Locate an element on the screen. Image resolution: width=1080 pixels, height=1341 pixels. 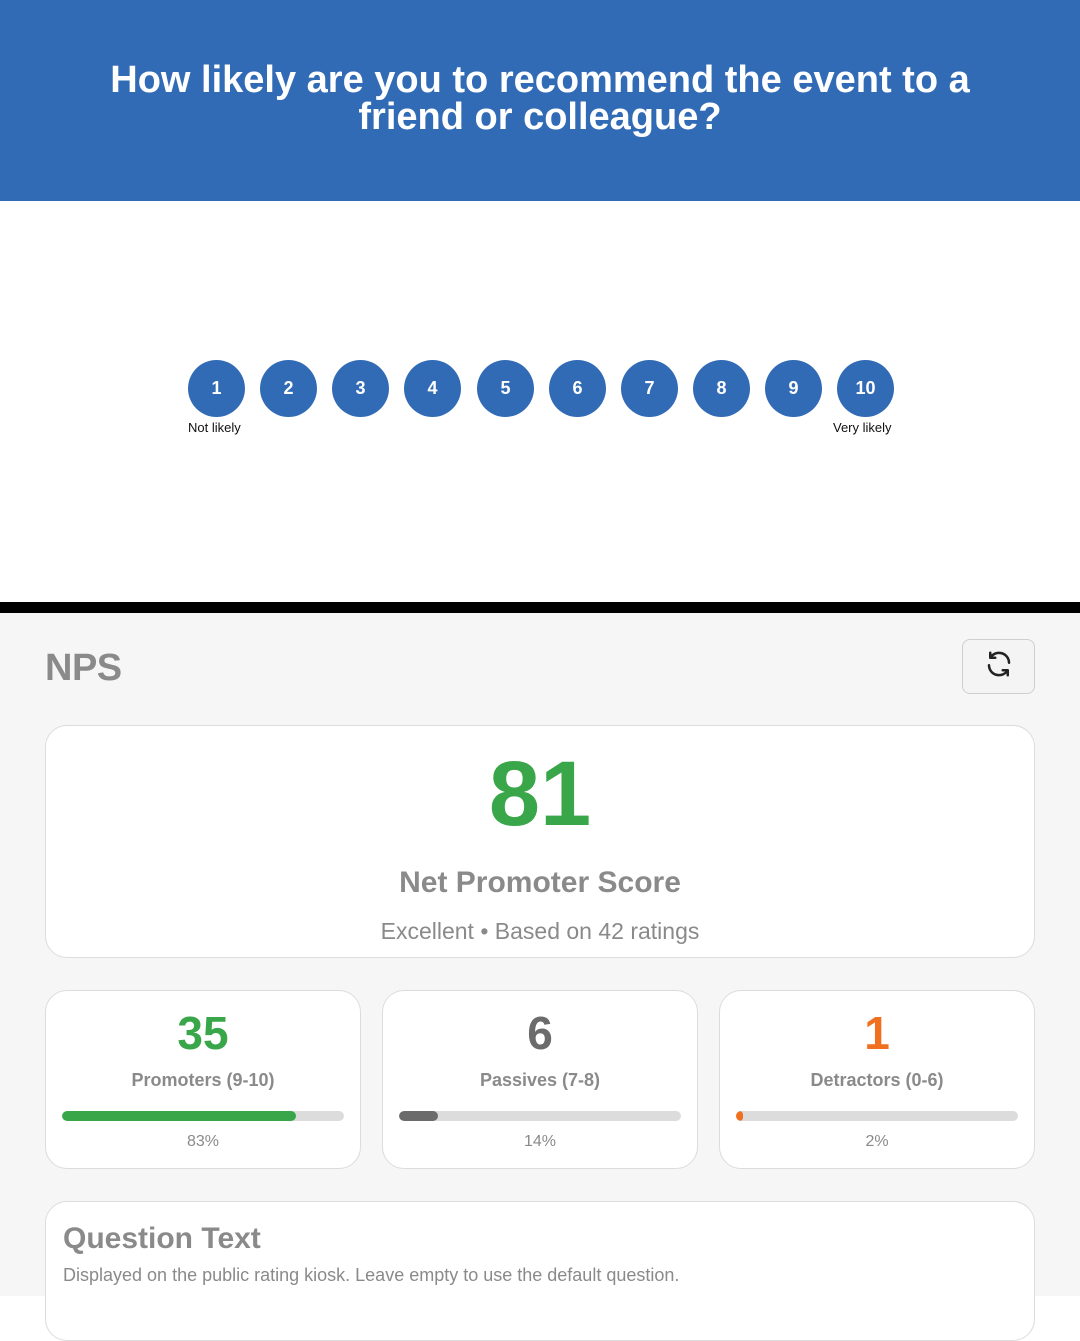
promoters-percent: 83% is located at coordinates (203, 1141).